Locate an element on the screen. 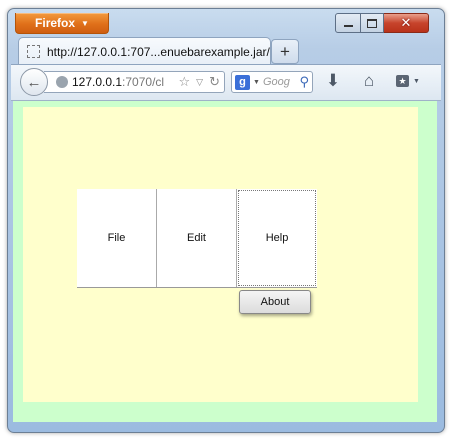 The image size is (456, 444). menu-item-about: About is located at coordinates (275, 302).